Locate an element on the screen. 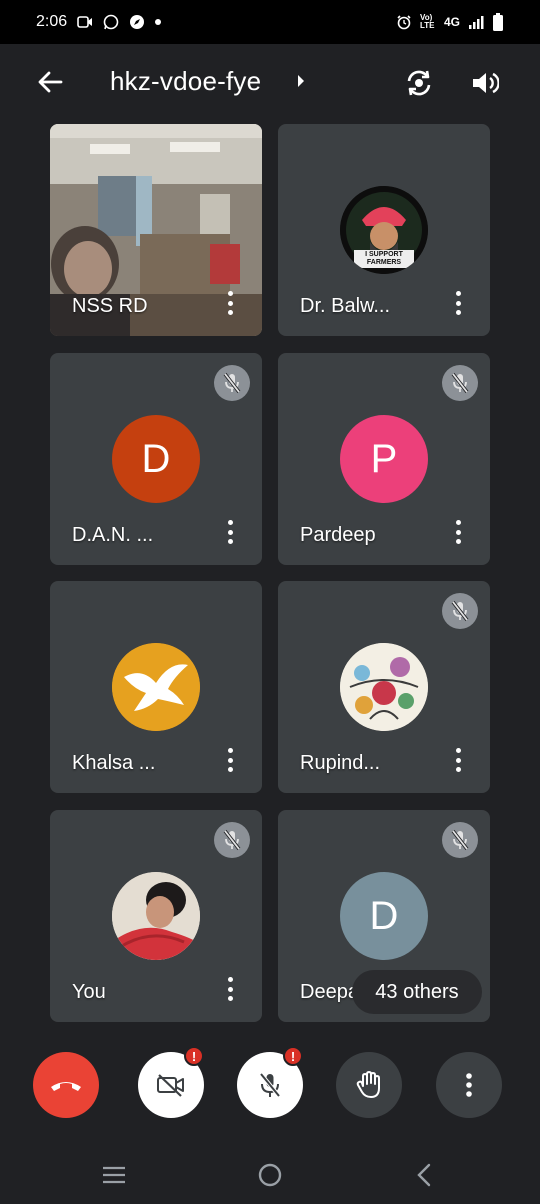 The image size is (540, 1204). participant-tile: You is located at coordinates (156, 916).